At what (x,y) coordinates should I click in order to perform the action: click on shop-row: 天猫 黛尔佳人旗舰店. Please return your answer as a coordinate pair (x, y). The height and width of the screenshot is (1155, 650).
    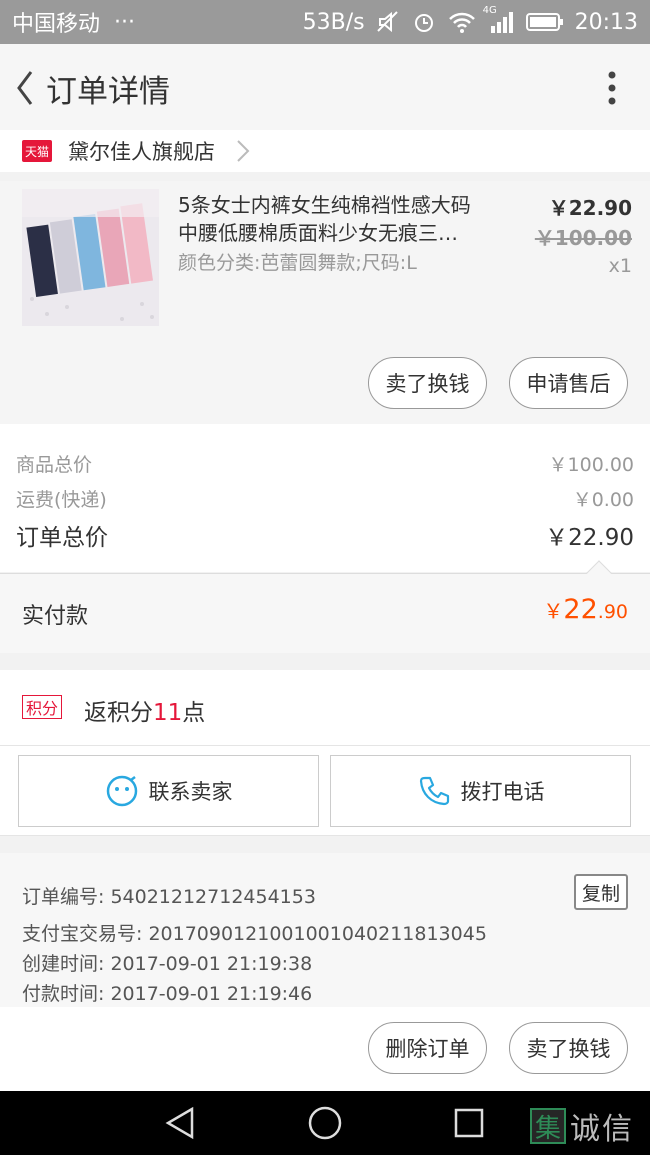
    Looking at the image, I should click on (325, 151).